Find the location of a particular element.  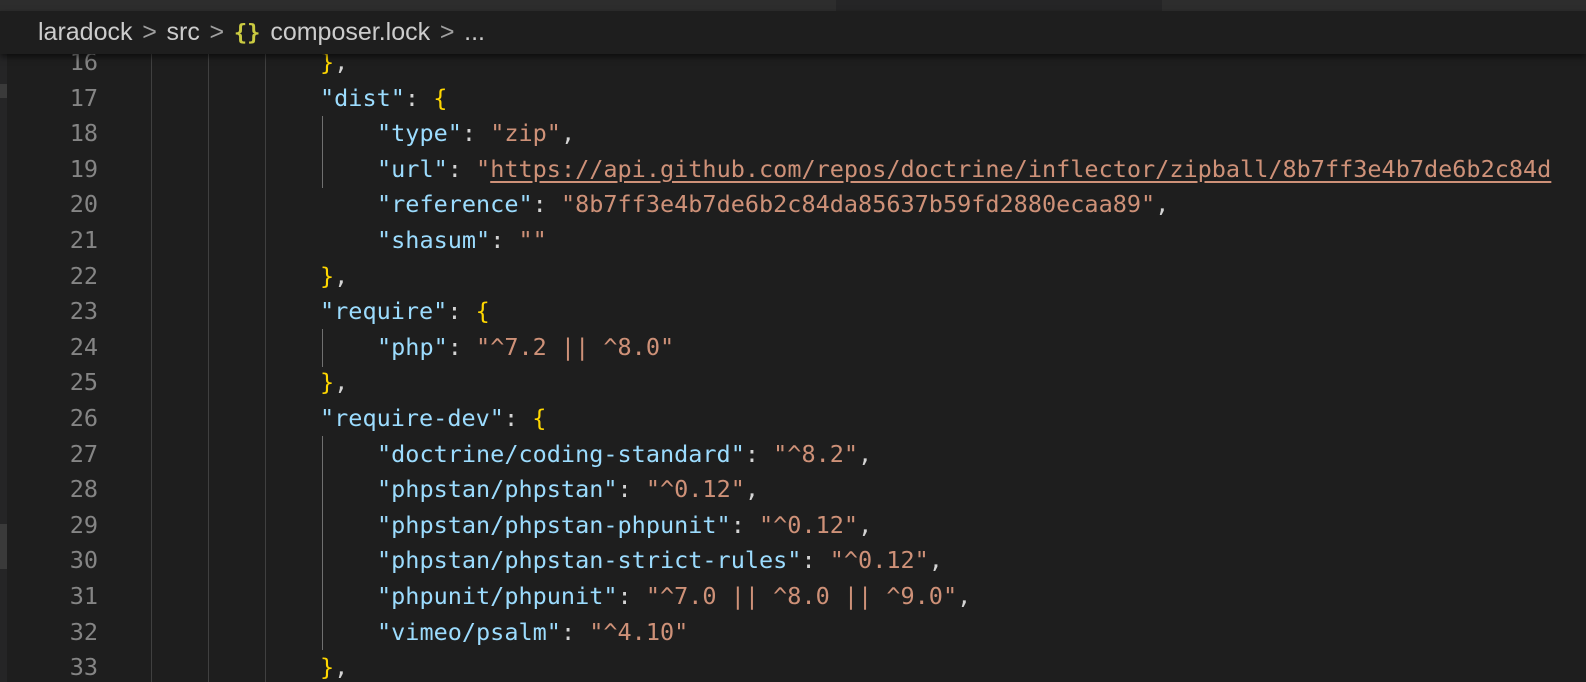

code-line: 33}, is located at coordinates (796, 666).